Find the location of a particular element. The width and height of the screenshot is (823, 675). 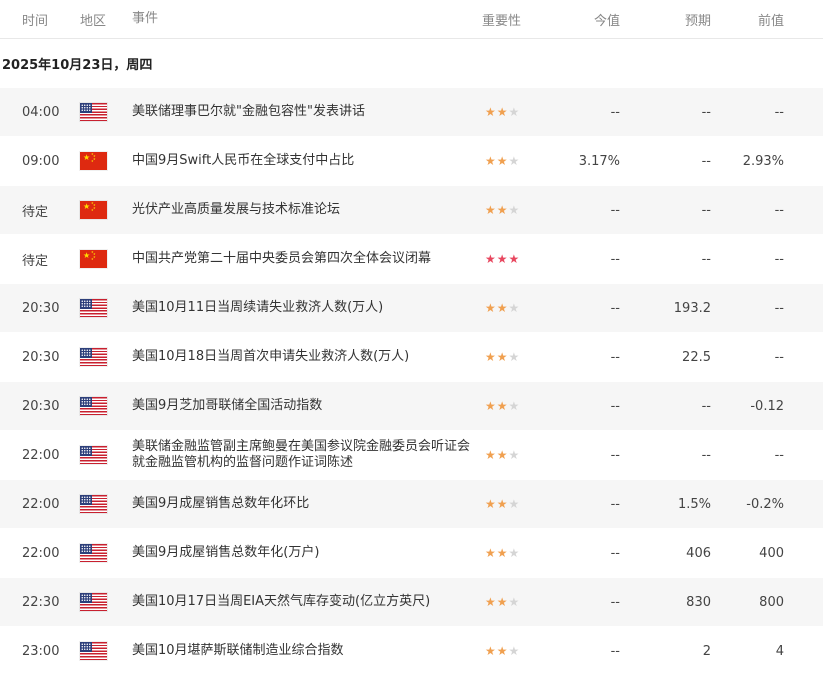

event-title: 美国10月11日当周续请失业救济人数(万人) is located at coordinates (304, 308).